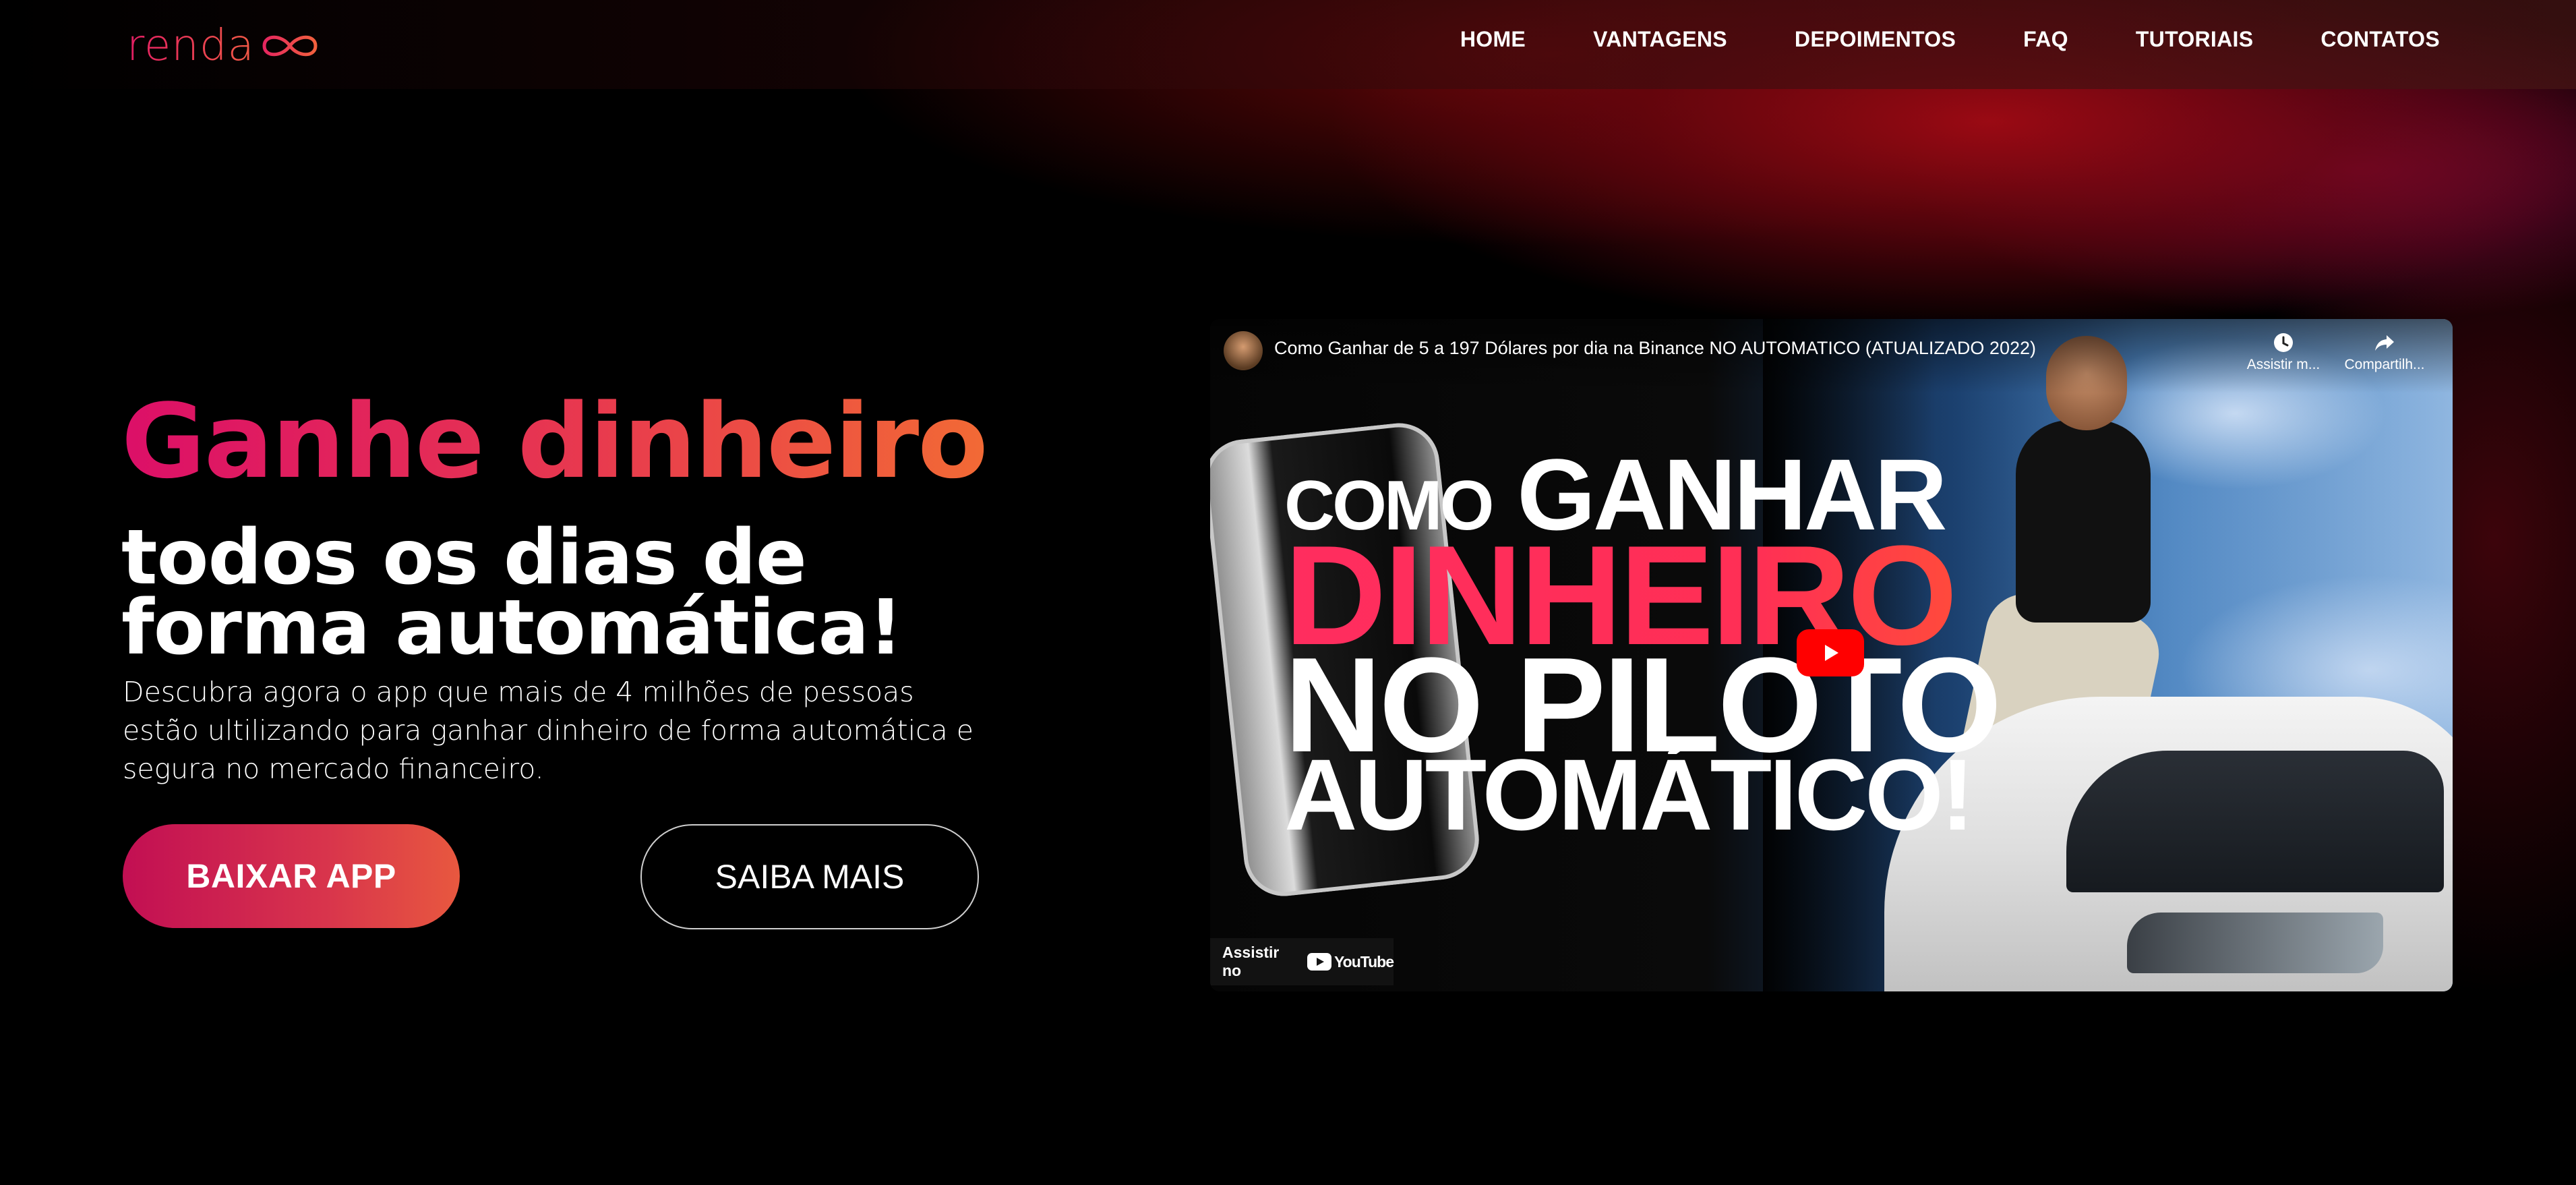  What do you see at coordinates (2384, 343) in the screenshot?
I see `share-icon` at bounding box center [2384, 343].